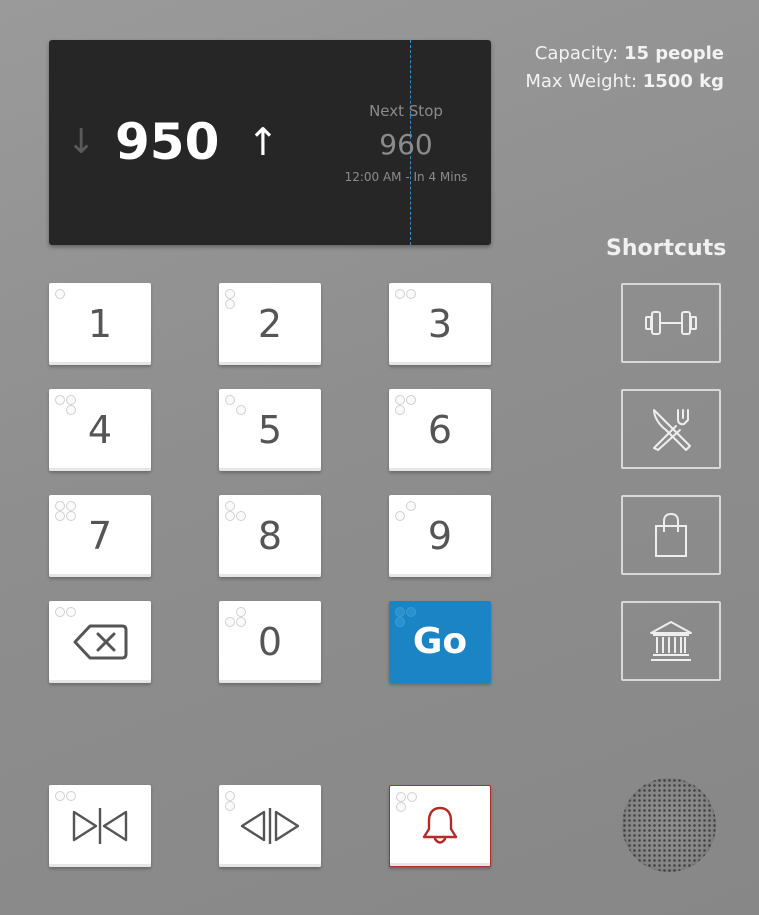  I want to click on shortcut-bank, so click(671, 641).